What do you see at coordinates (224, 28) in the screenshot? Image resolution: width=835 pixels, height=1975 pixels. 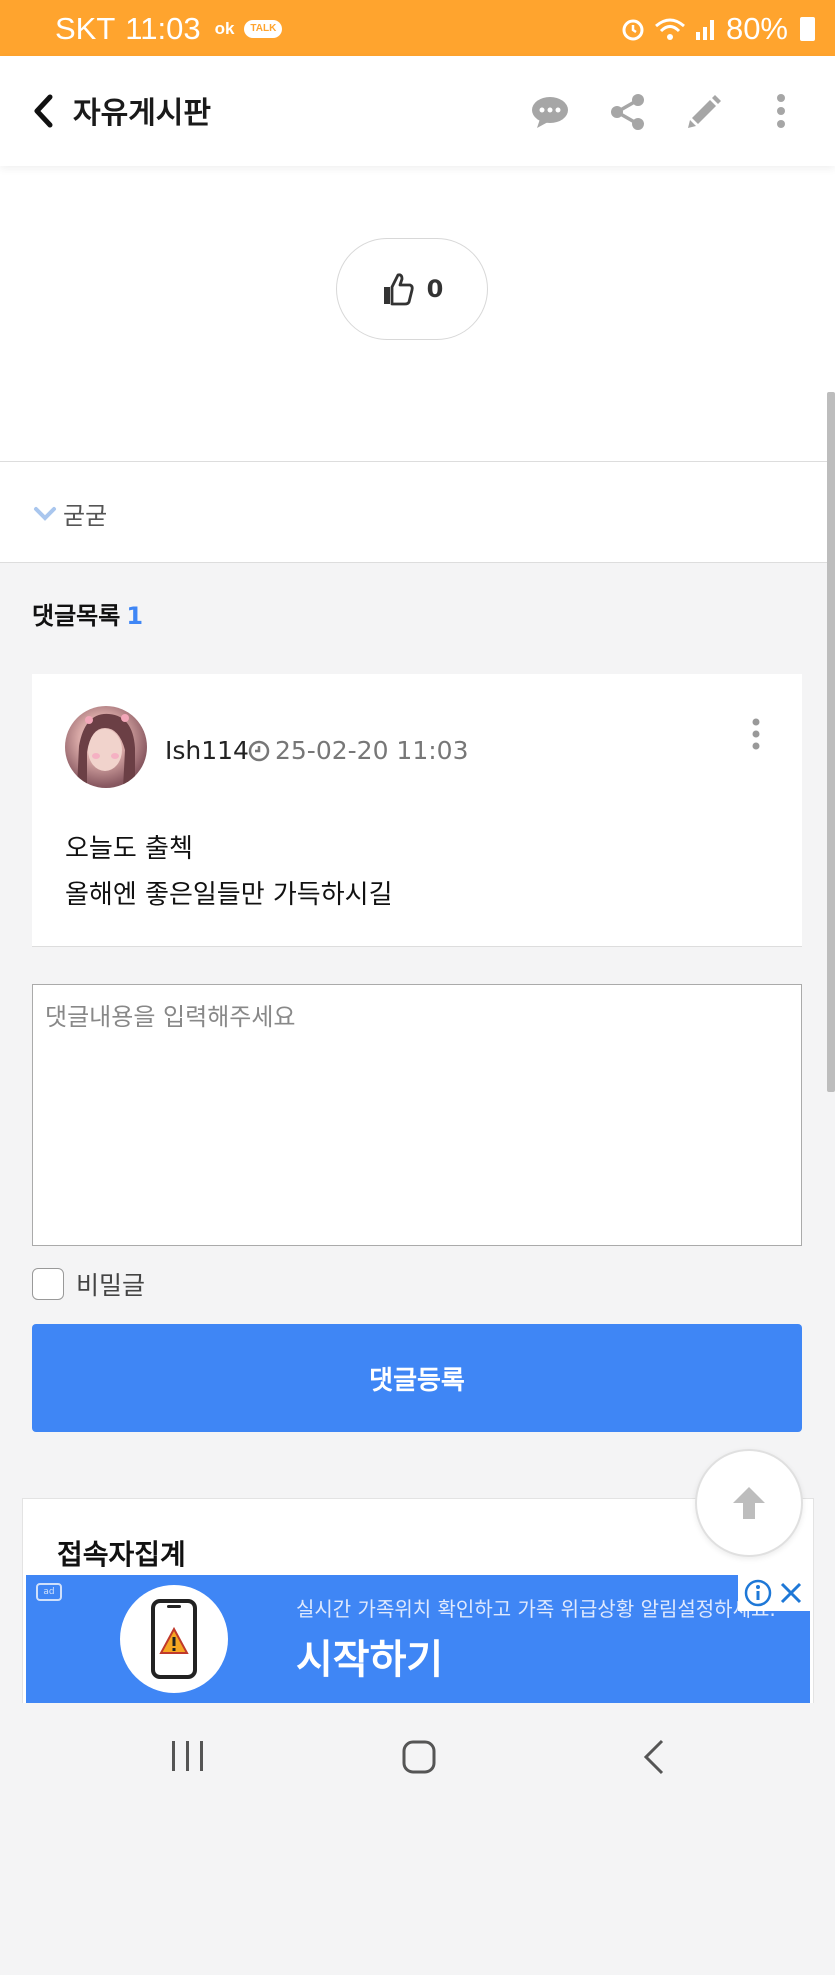 I see `ok-cashbag-icon: ok` at bounding box center [224, 28].